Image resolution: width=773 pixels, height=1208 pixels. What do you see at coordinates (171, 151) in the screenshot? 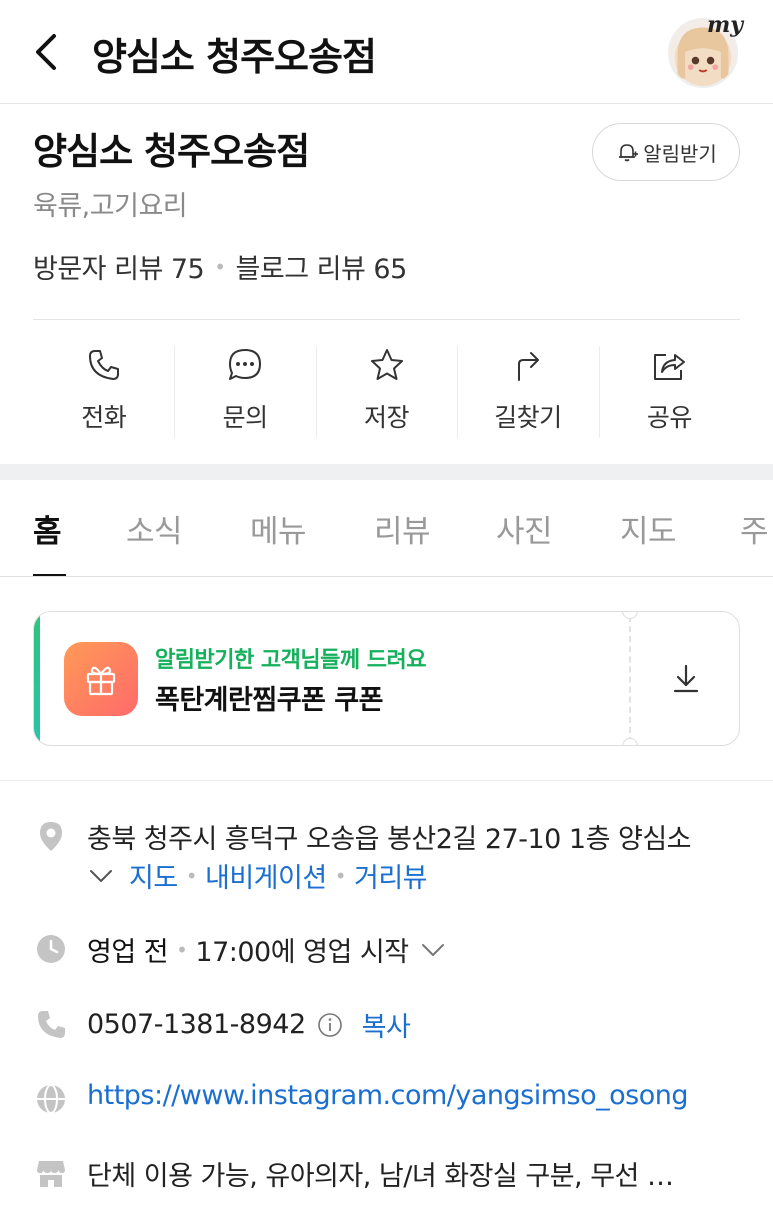
I see `place-name: 양심소 청주오송점` at bounding box center [171, 151].